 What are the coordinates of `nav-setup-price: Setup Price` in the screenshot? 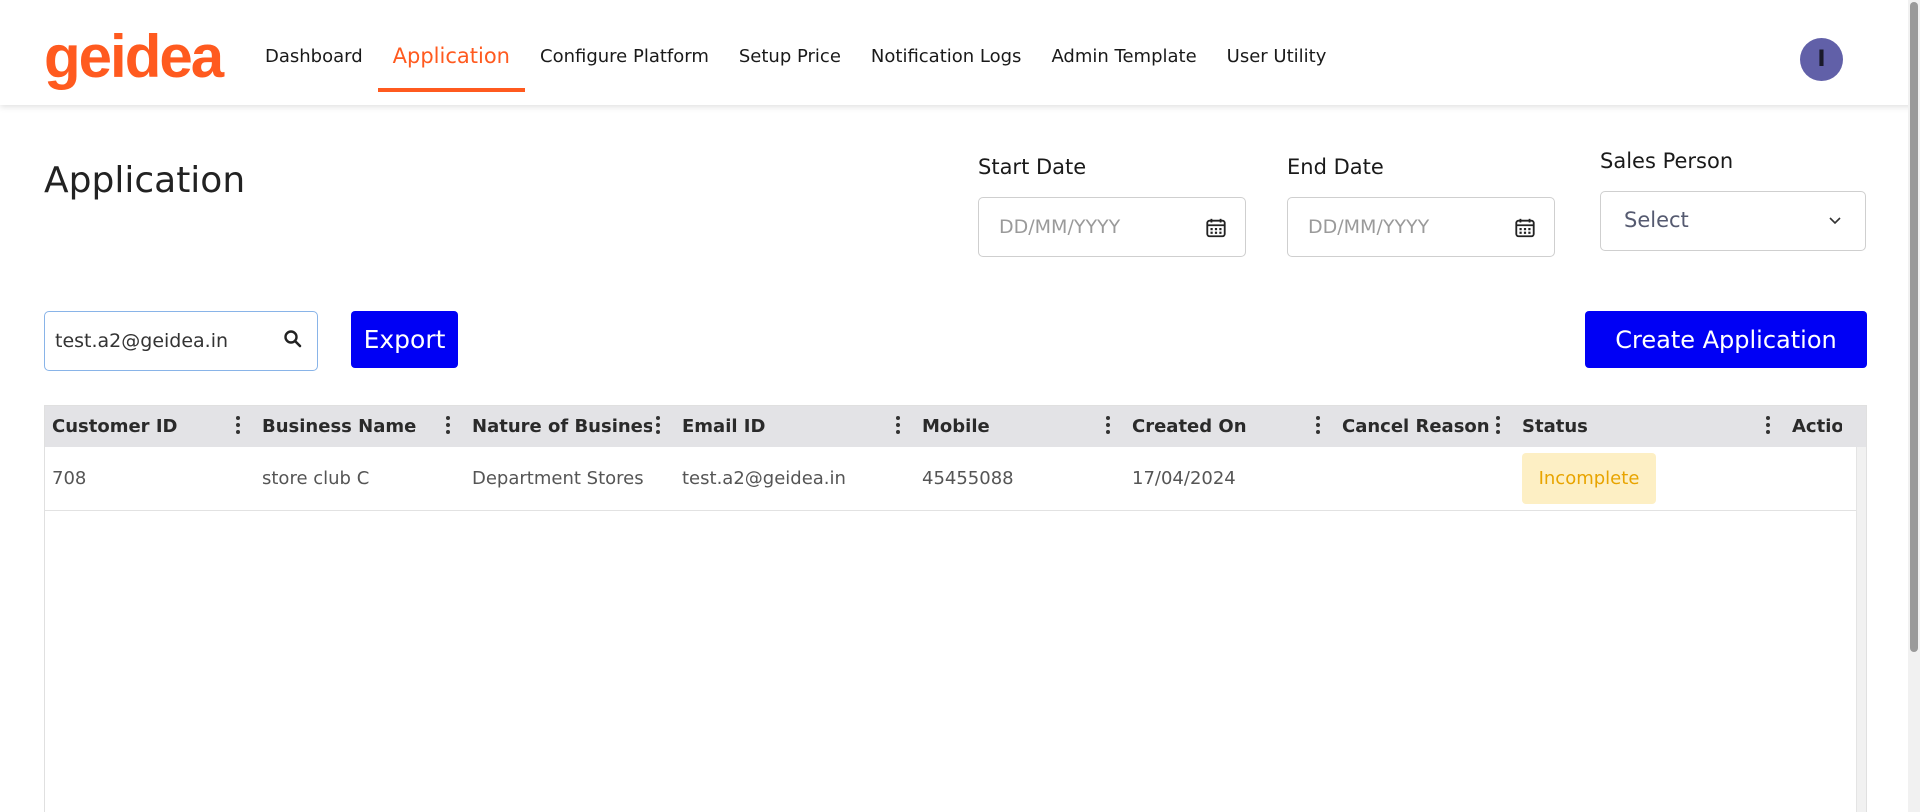 It's located at (790, 46).